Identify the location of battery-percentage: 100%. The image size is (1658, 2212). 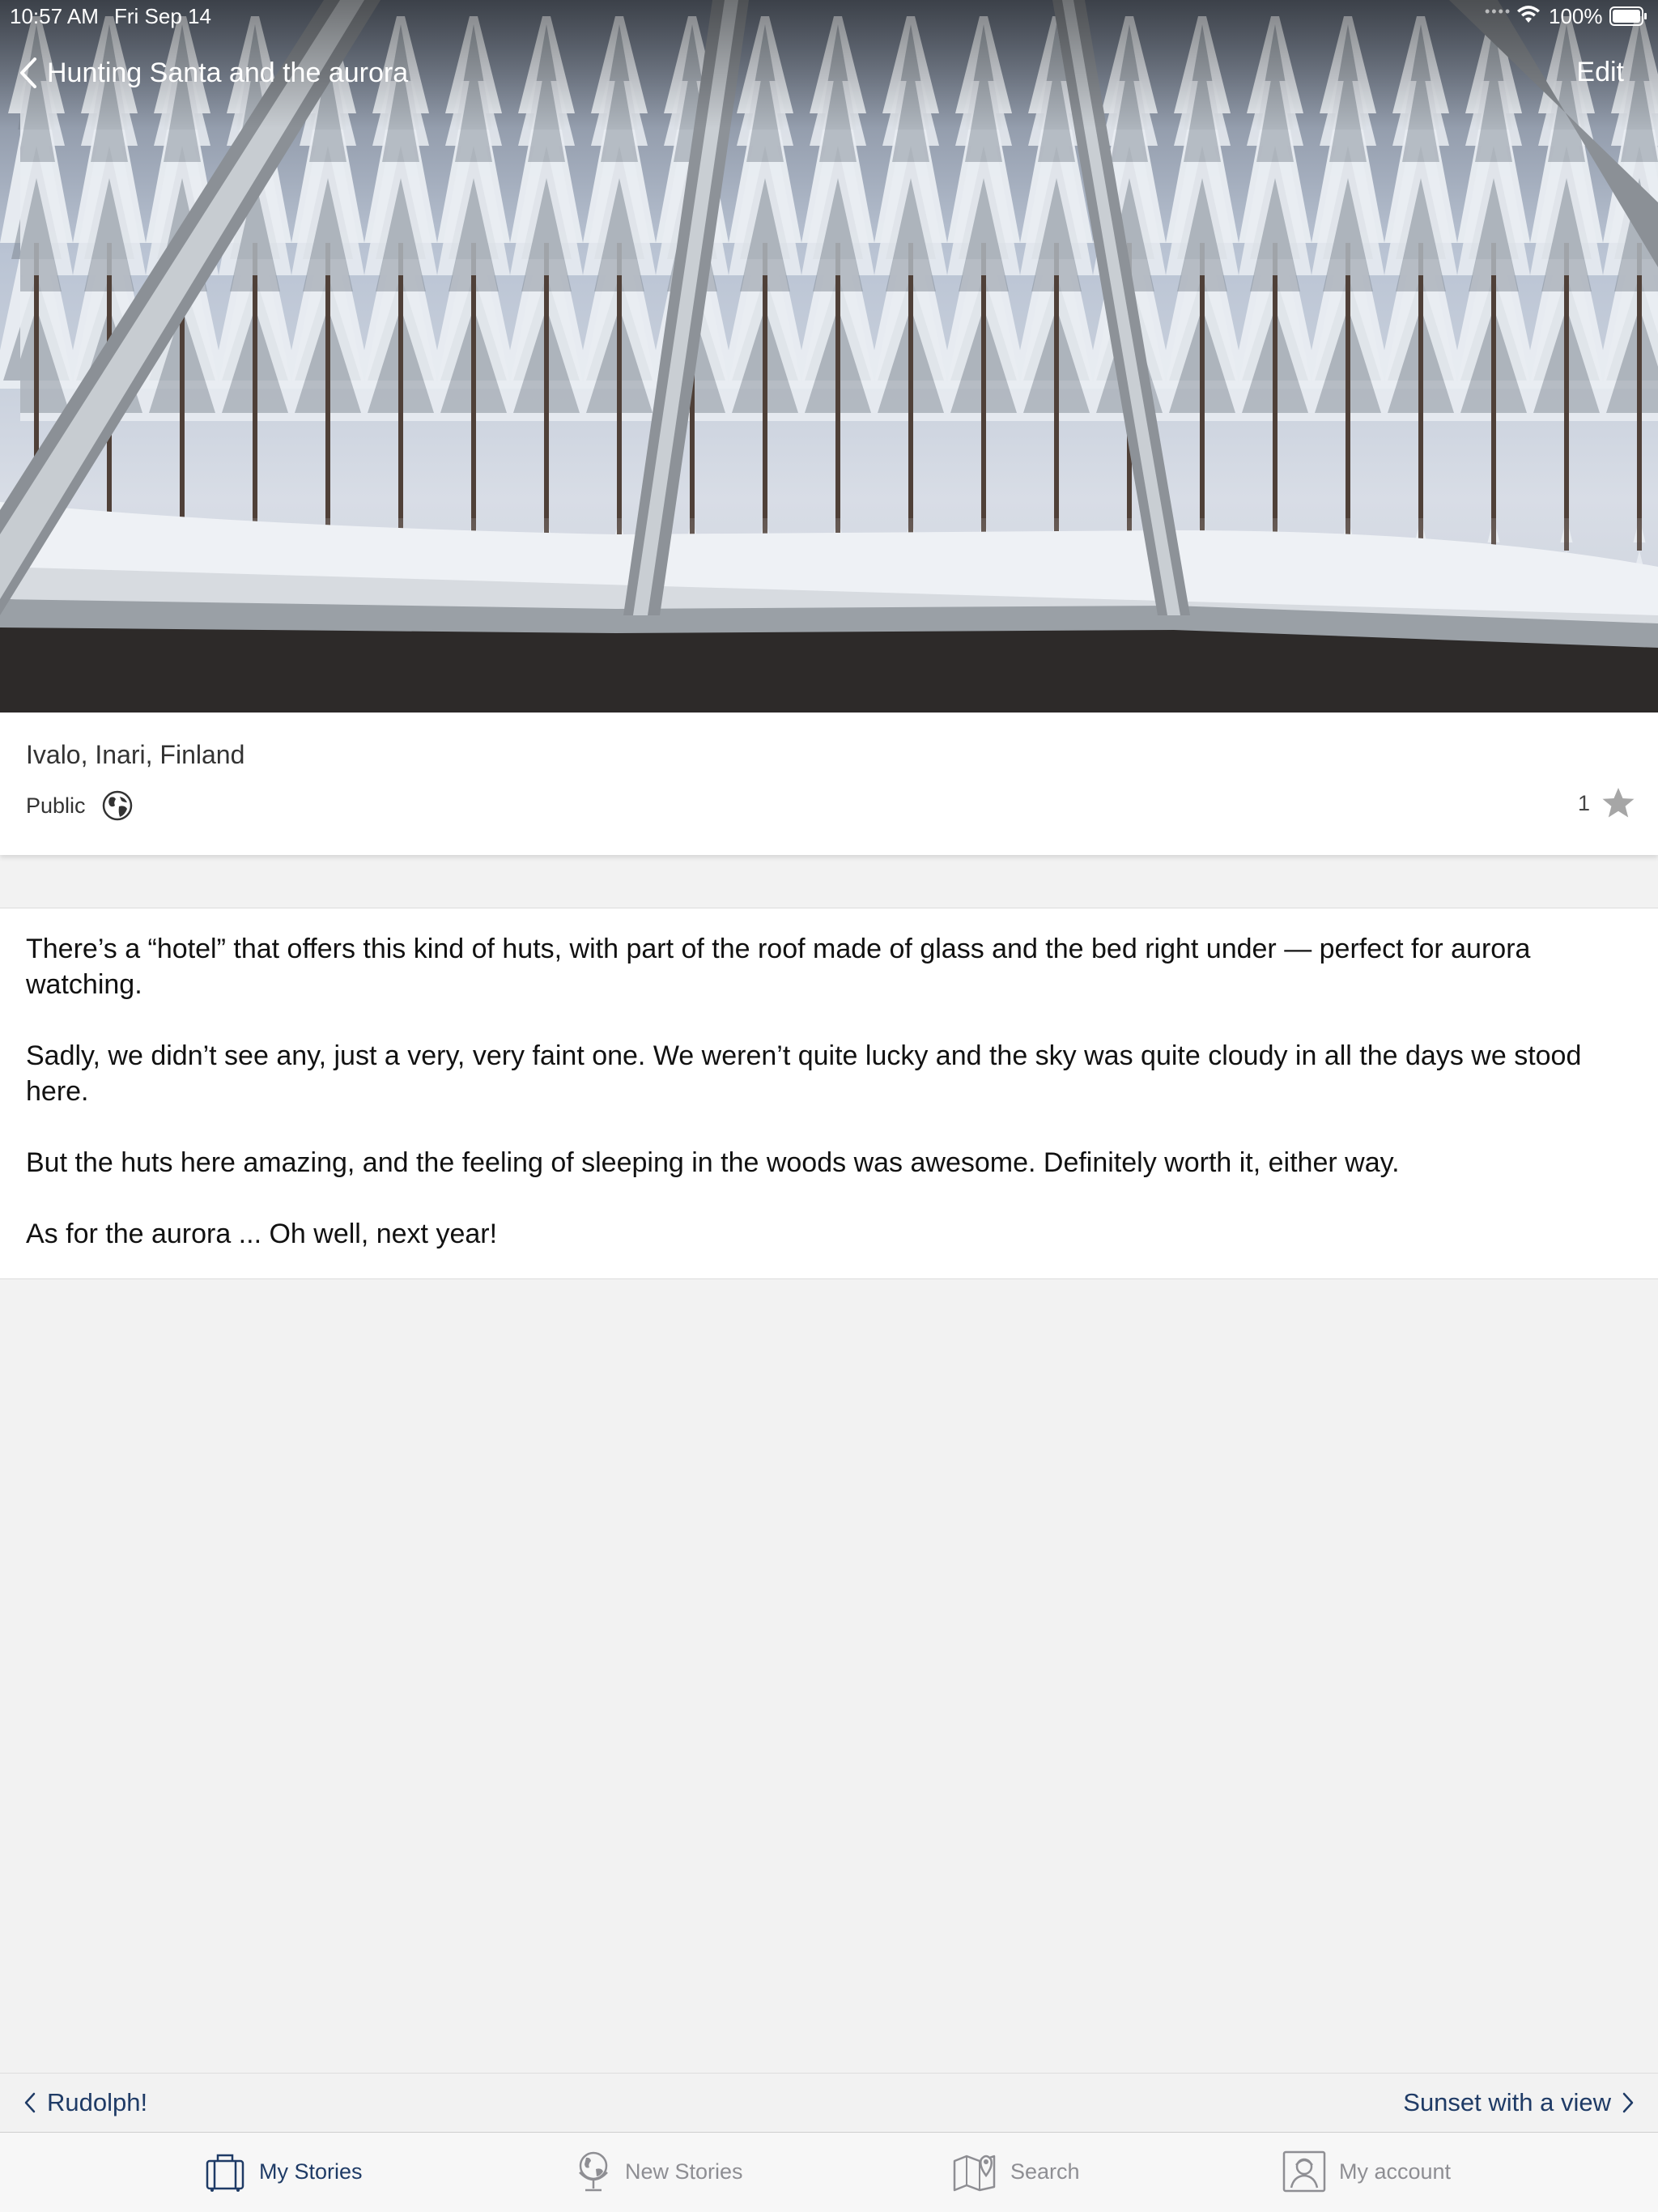
(1576, 16).